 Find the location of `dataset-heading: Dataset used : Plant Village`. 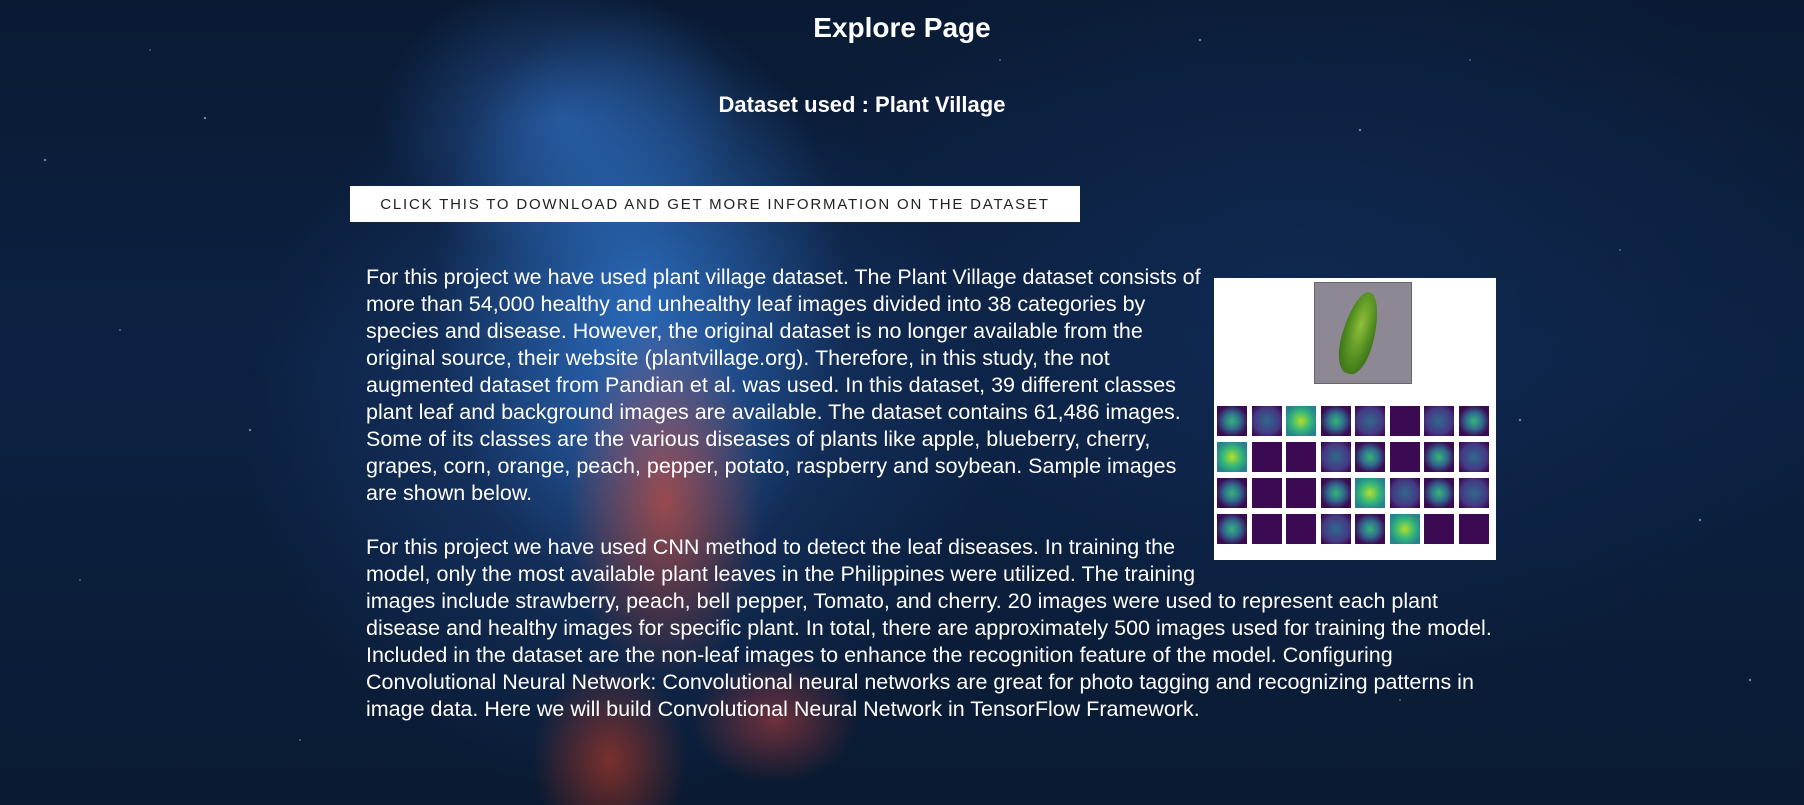

dataset-heading: Dataset used : Plant Village is located at coordinates (862, 104).